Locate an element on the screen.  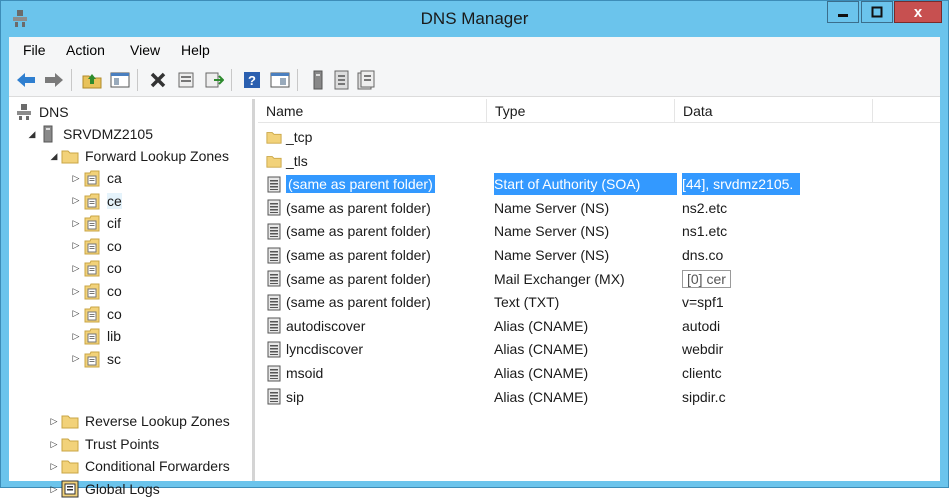
tree-node-zone: ▷ sc is located at coordinates (95, 359).